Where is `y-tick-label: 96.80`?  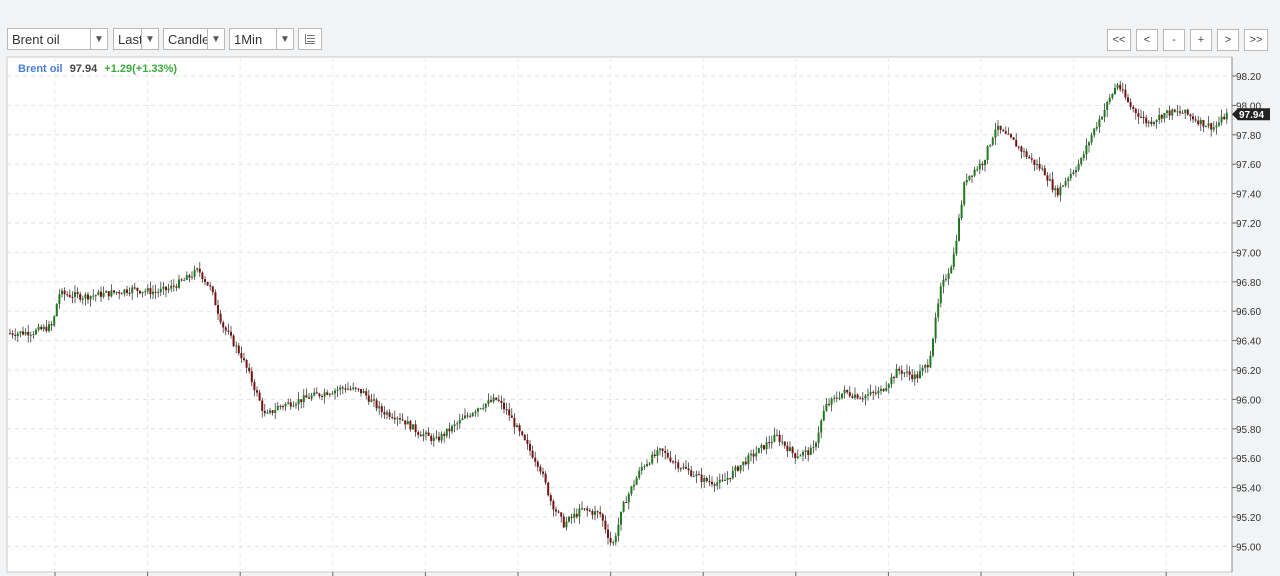
y-tick-label: 96.80 is located at coordinates (1248, 283).